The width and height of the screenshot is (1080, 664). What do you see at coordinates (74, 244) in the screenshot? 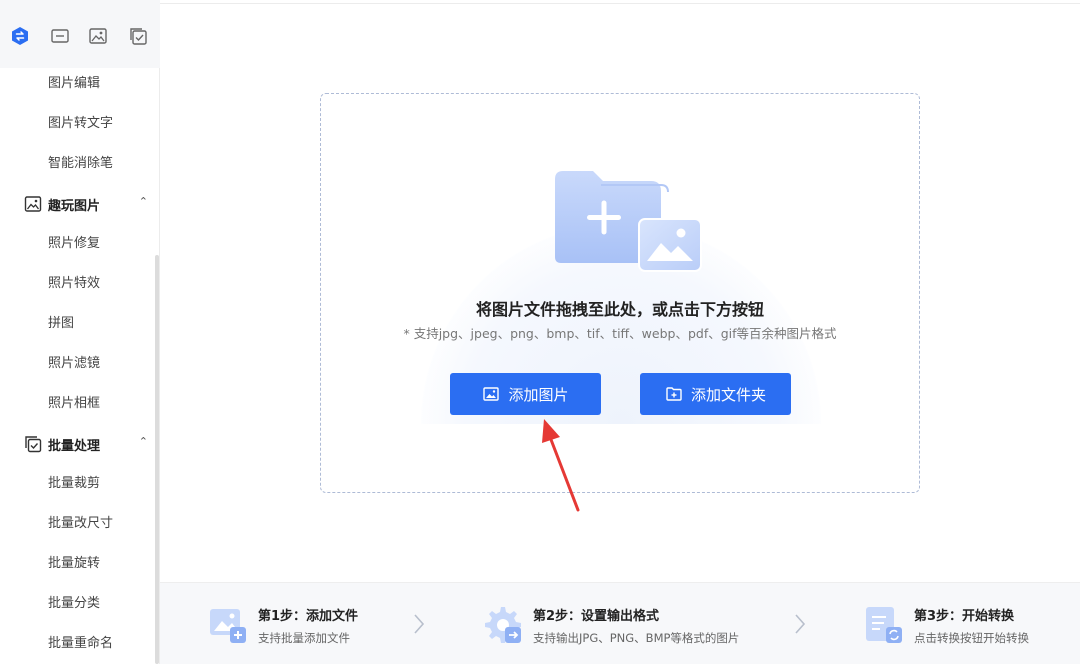
I see `sidebar-item-photo-repair: 照片修复` at bounding box center [74, 244].